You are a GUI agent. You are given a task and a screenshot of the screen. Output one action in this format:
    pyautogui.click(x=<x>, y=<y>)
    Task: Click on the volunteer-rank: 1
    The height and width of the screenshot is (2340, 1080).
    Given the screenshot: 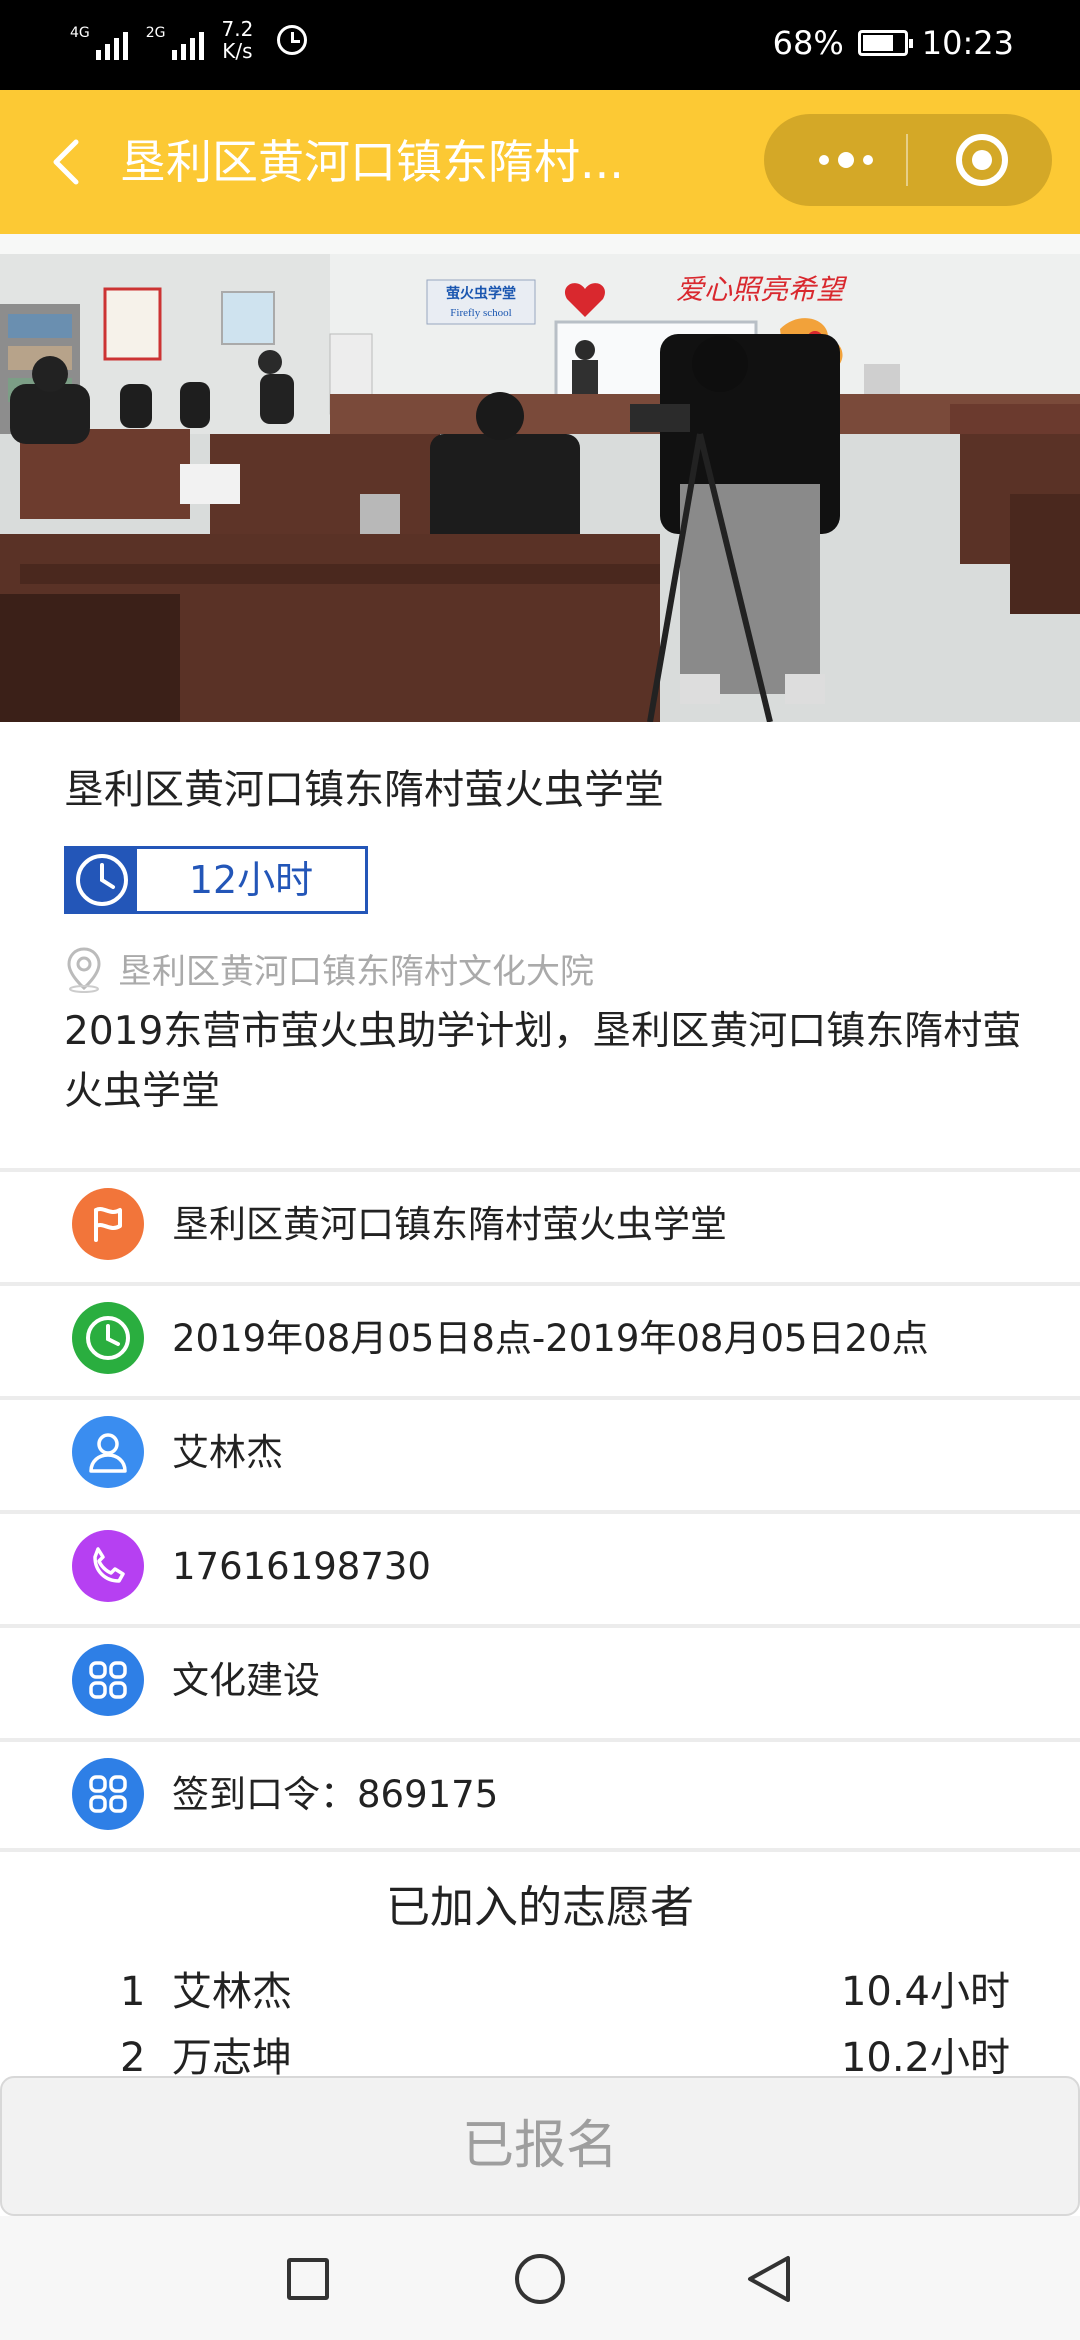 What is the action you would take?
    pyautogui.click(x=133, y=1992)
    